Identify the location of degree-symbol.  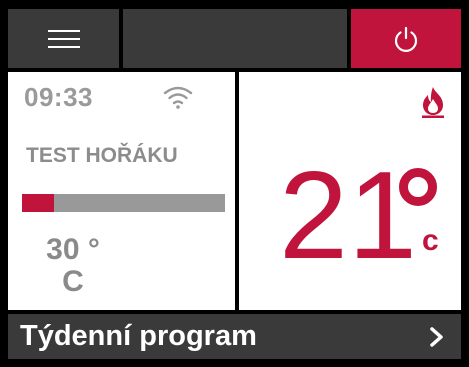
(418, 187).